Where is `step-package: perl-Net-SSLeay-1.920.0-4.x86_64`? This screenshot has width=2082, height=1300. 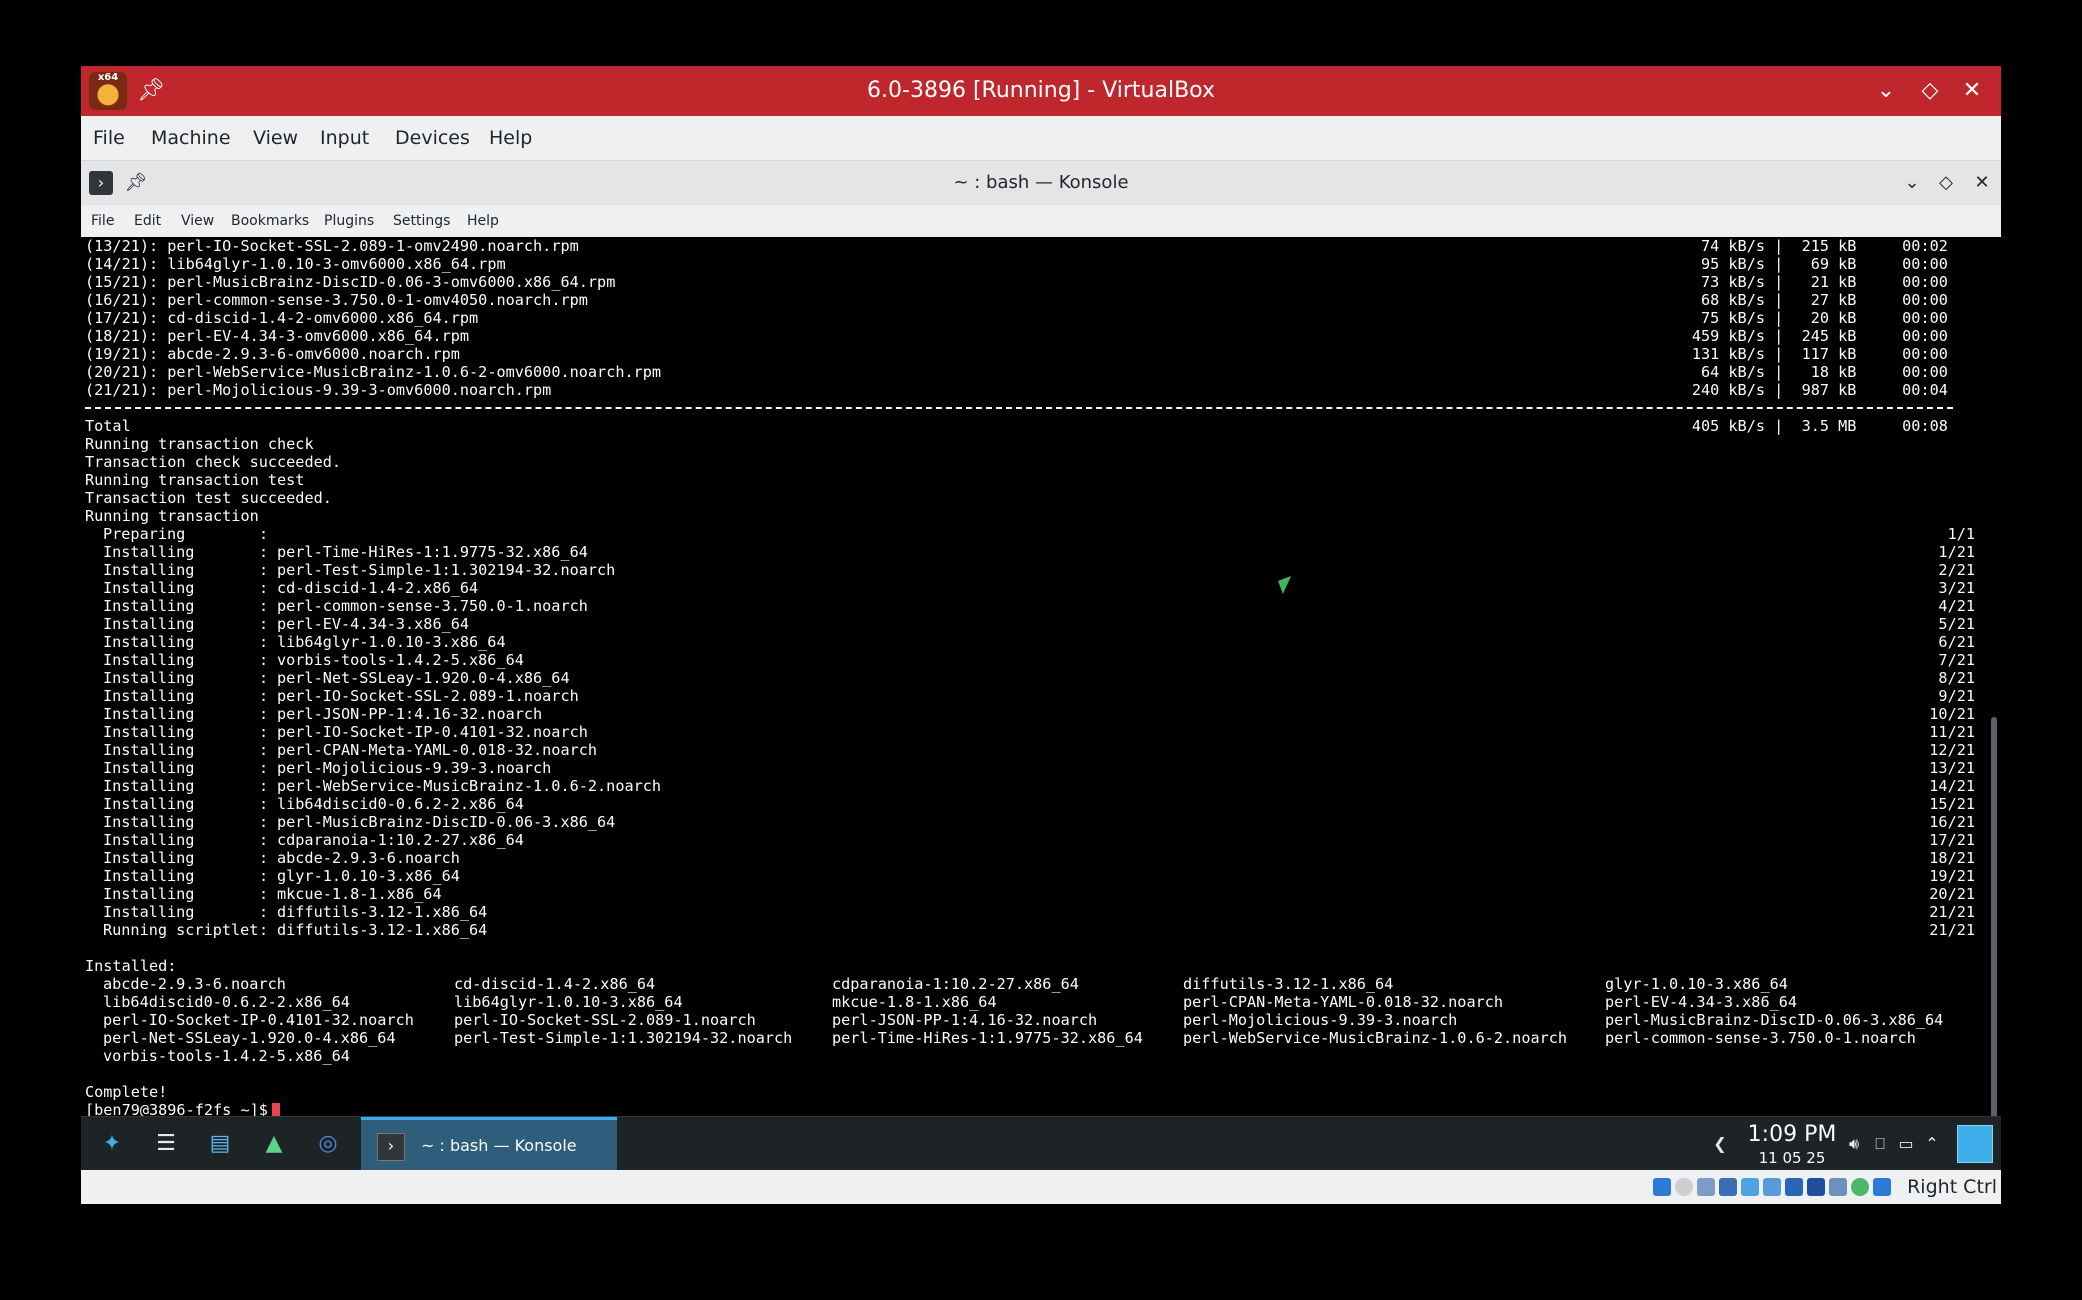 step-package: perl-Net-SSLeay-1.920.0-4.x86_64 is located at coordinates (423, 678).